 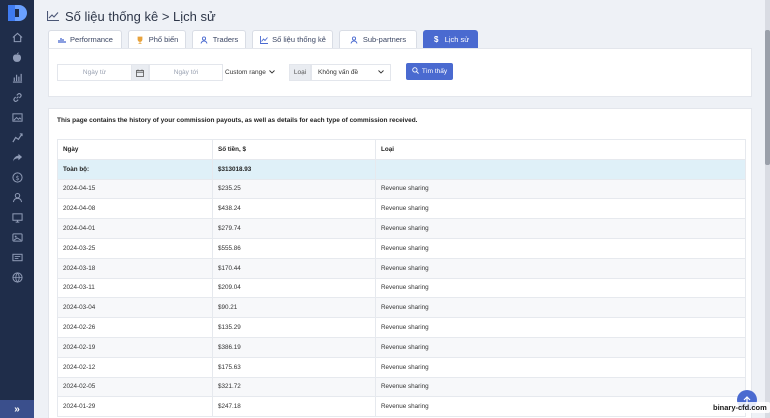 What do you see at coordinates (17, 137) in the screenshot?
I see `briefcase-icon` at bounding box center [17, 137].